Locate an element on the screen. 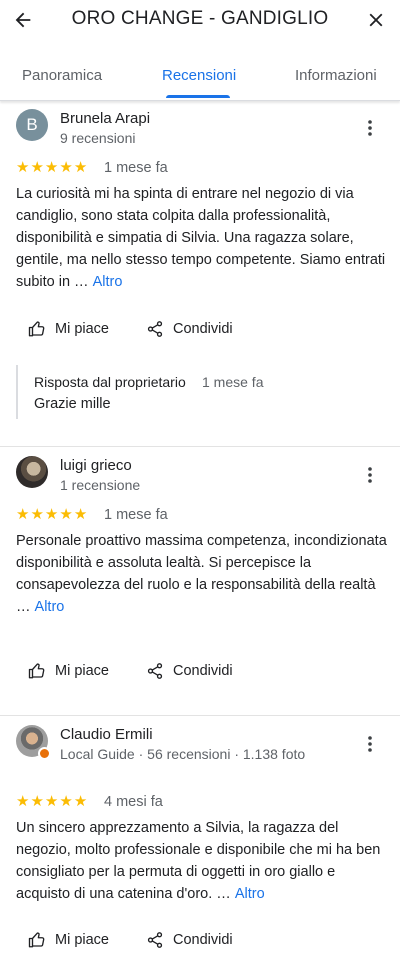 Image resolution: width=400 pixels, height=954 pixels. reviewer-name: luigi grieco is located at coordinates (96, 465).